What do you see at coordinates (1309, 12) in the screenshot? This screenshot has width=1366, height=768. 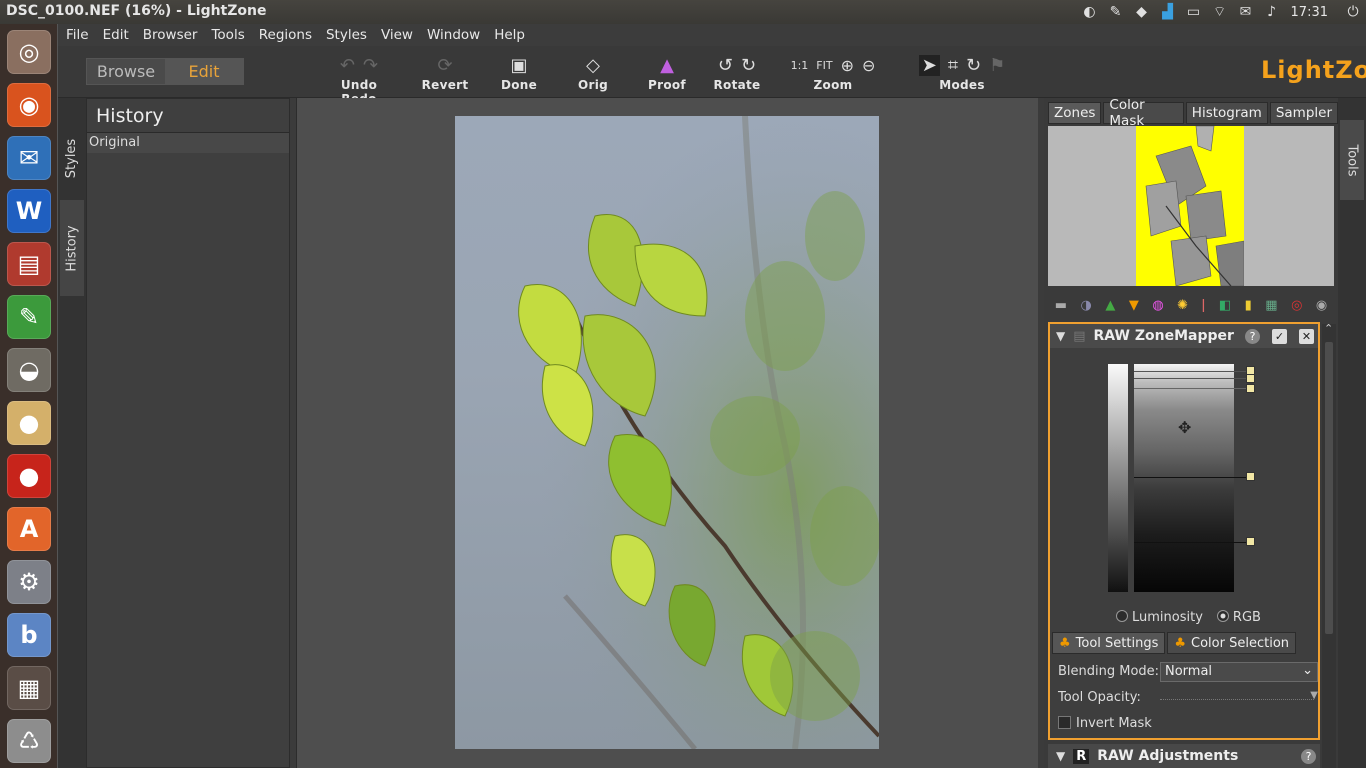 I see `clock: 17:31` at bounding box center [1309, 12].